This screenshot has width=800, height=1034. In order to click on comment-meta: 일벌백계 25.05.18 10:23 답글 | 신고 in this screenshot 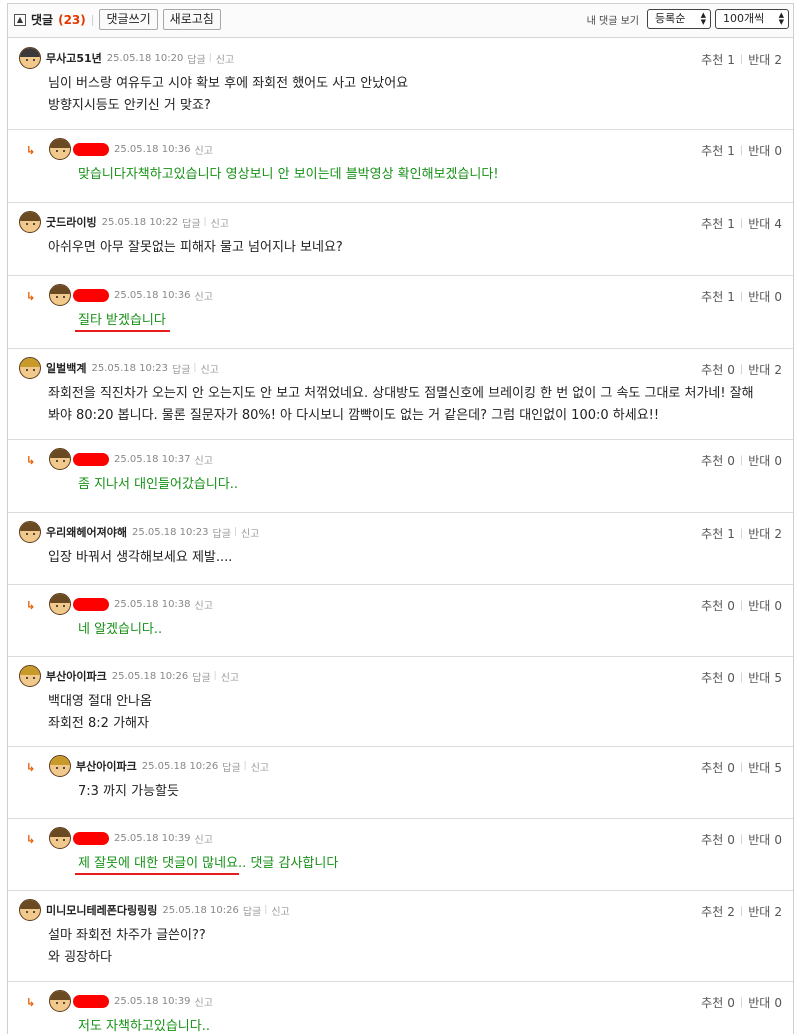, I will do `click(119, 368)`.